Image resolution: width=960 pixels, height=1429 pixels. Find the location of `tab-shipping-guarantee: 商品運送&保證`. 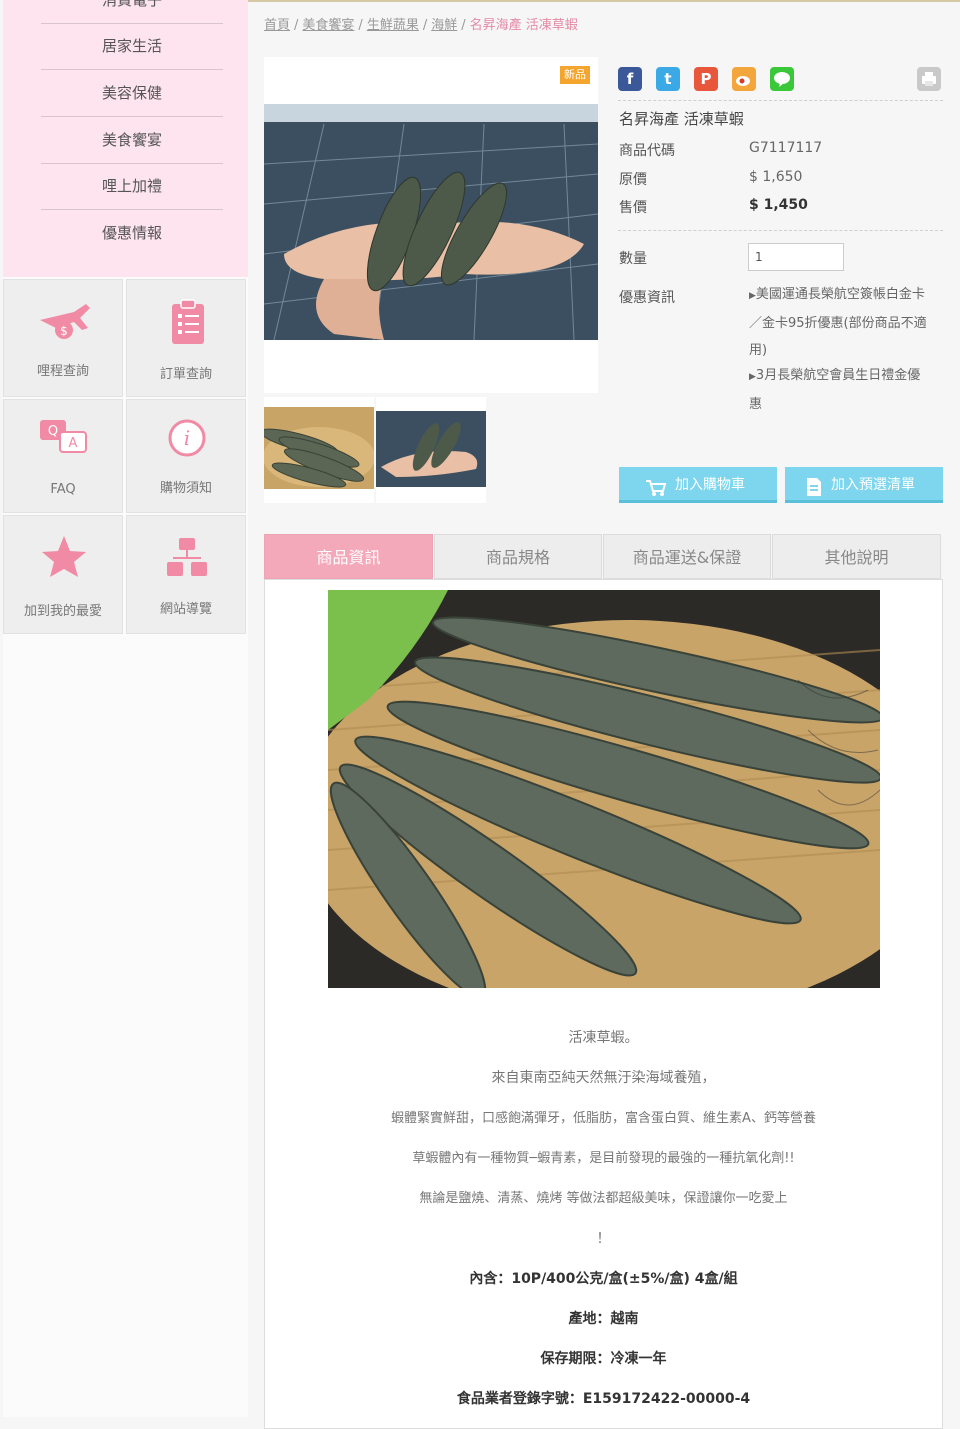

tab-shipping-guarantee: 商品運送&保證 is located at coordinates (687, 556).